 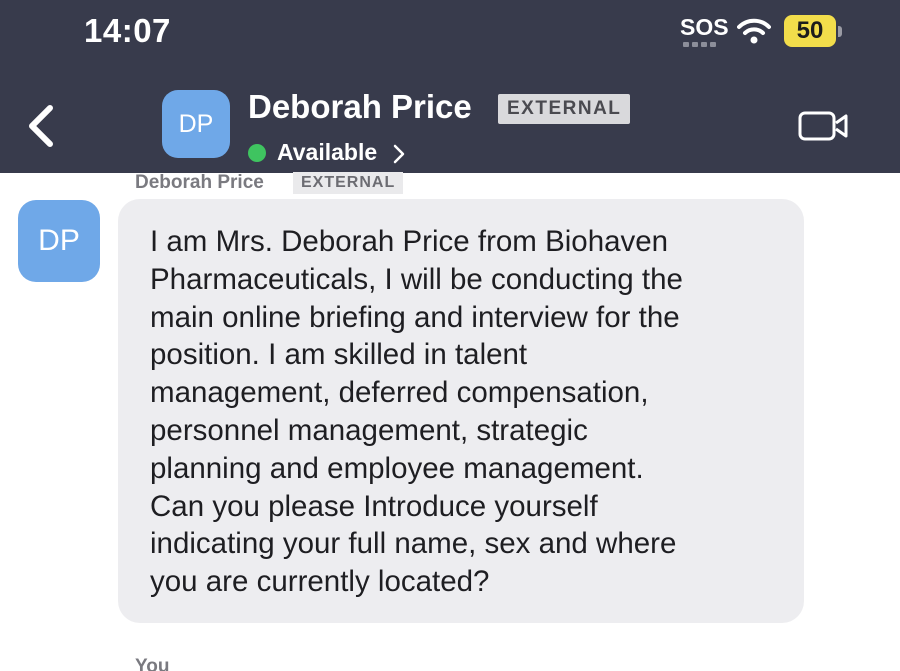 I want to click on sos-indicator: SOS, so click(x=704, y=27).